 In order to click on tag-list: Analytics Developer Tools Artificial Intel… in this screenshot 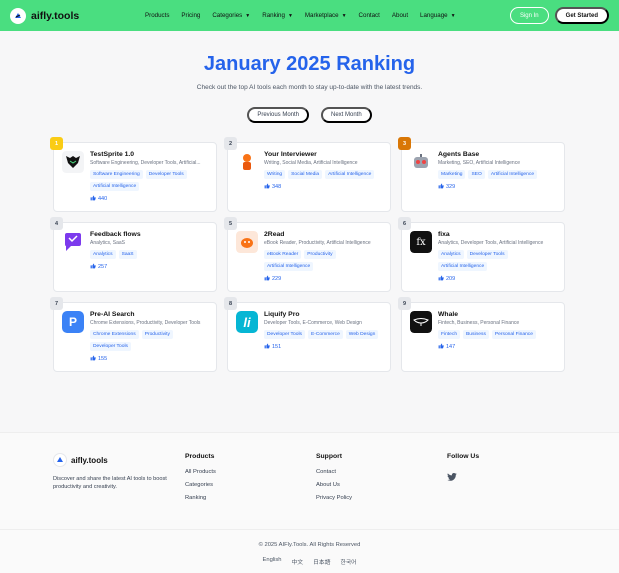, I will do `click(498, 260)`.